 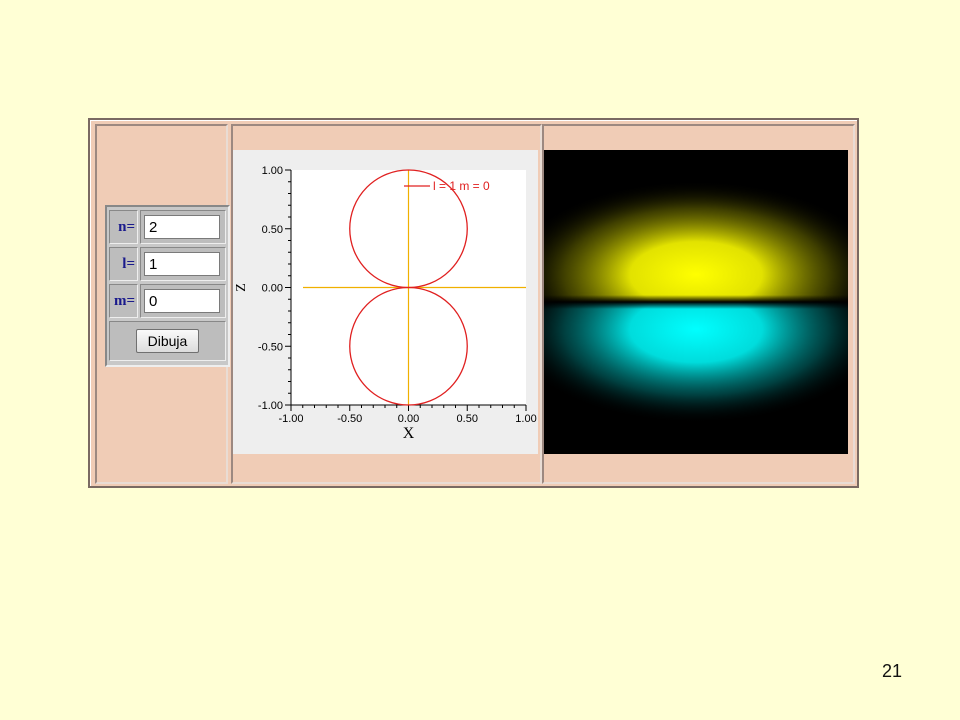 What do you see at coordinates (525, 419) in the screenshot?
I see `x-tick-label: 1.00` at bounding box center [525, 419].